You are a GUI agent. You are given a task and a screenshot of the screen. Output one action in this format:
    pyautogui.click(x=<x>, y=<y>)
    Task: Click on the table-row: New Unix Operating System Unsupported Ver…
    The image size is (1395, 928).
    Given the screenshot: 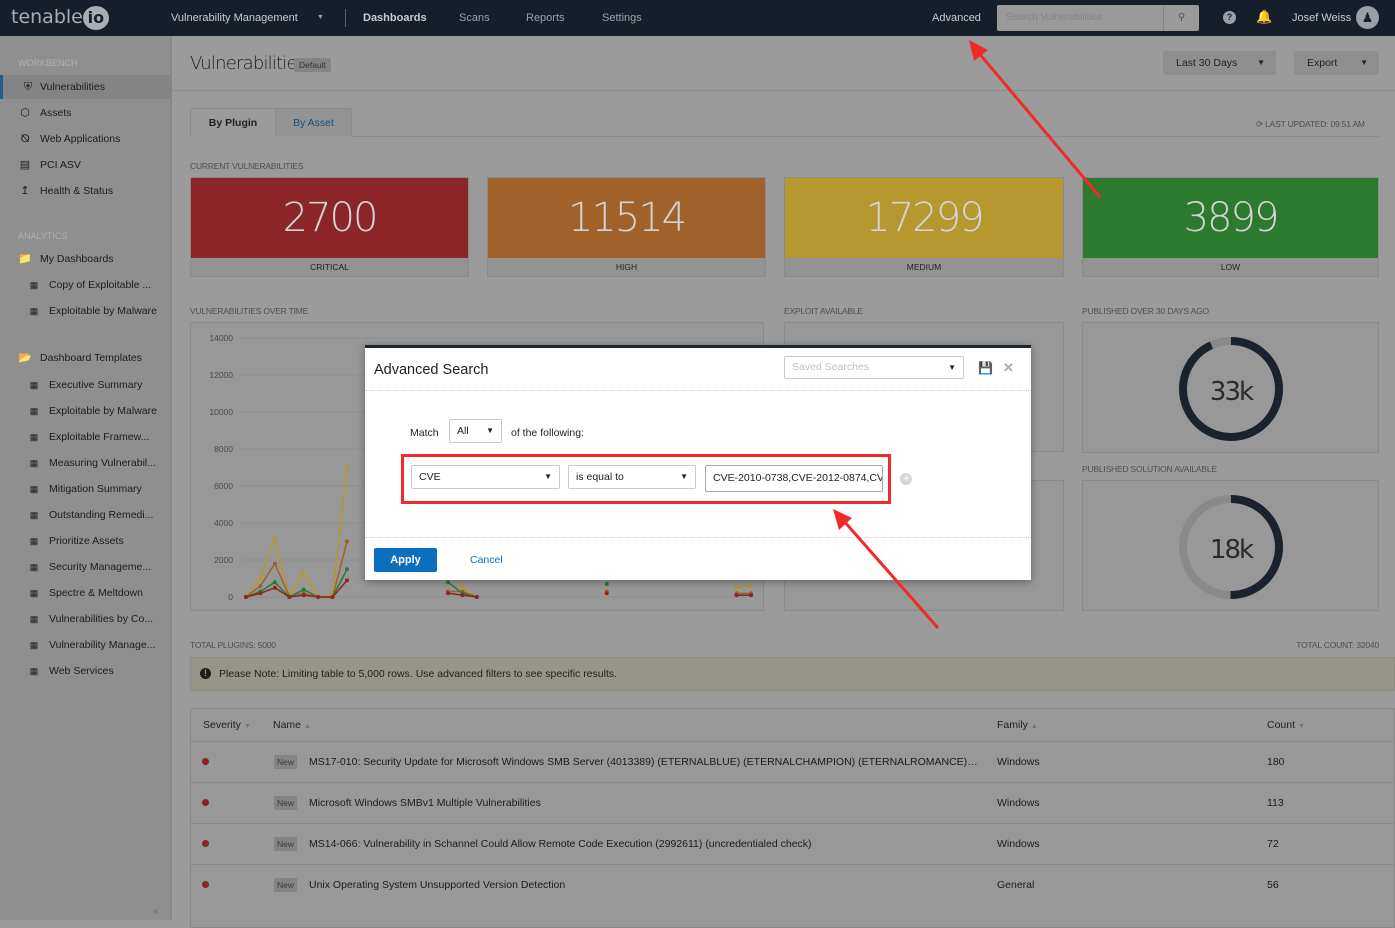 What is the action you would take?
    pyautogui.click(x=793, y=884)
    